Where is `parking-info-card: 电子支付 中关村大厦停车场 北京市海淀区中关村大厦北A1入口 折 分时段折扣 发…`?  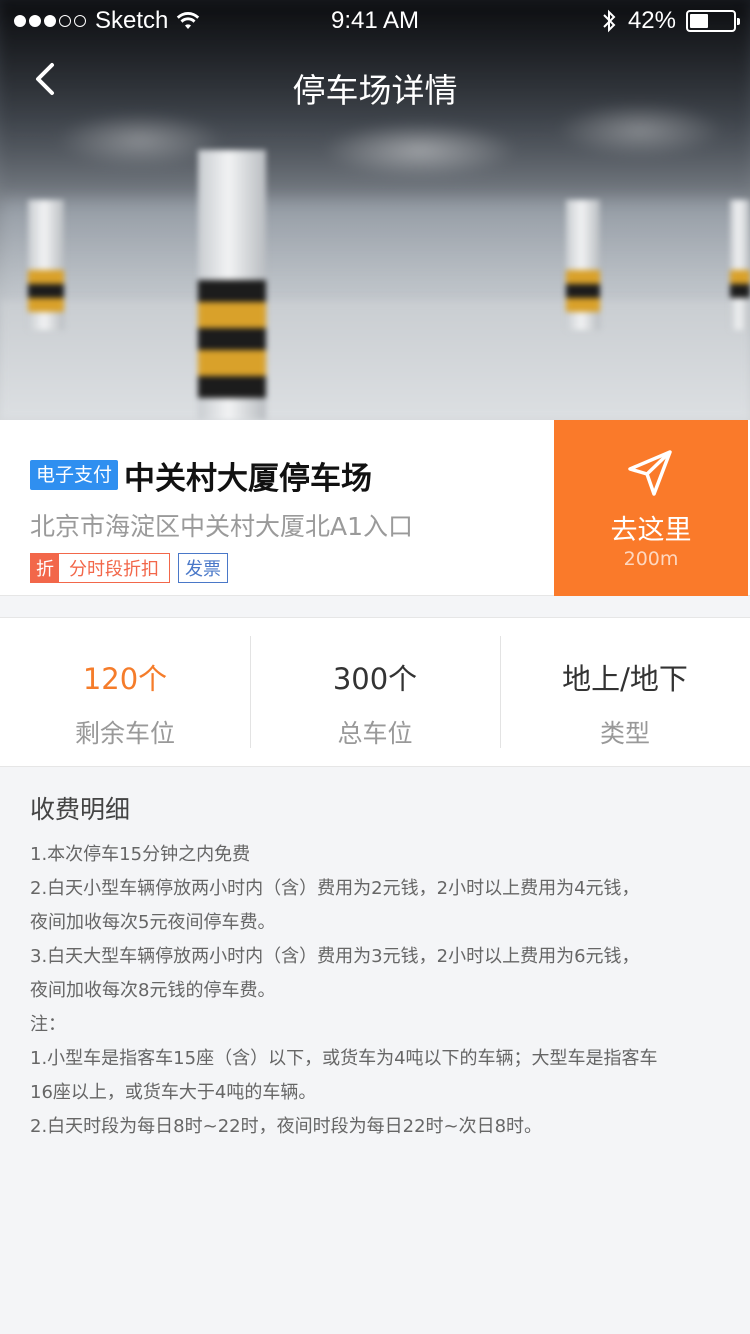 parking-info-card: 电子支付 中关村大厦停车场 北京市海淀区中关村大厦北A1入口 折 分时段折扣 发… is located at coordinates (375, 508).